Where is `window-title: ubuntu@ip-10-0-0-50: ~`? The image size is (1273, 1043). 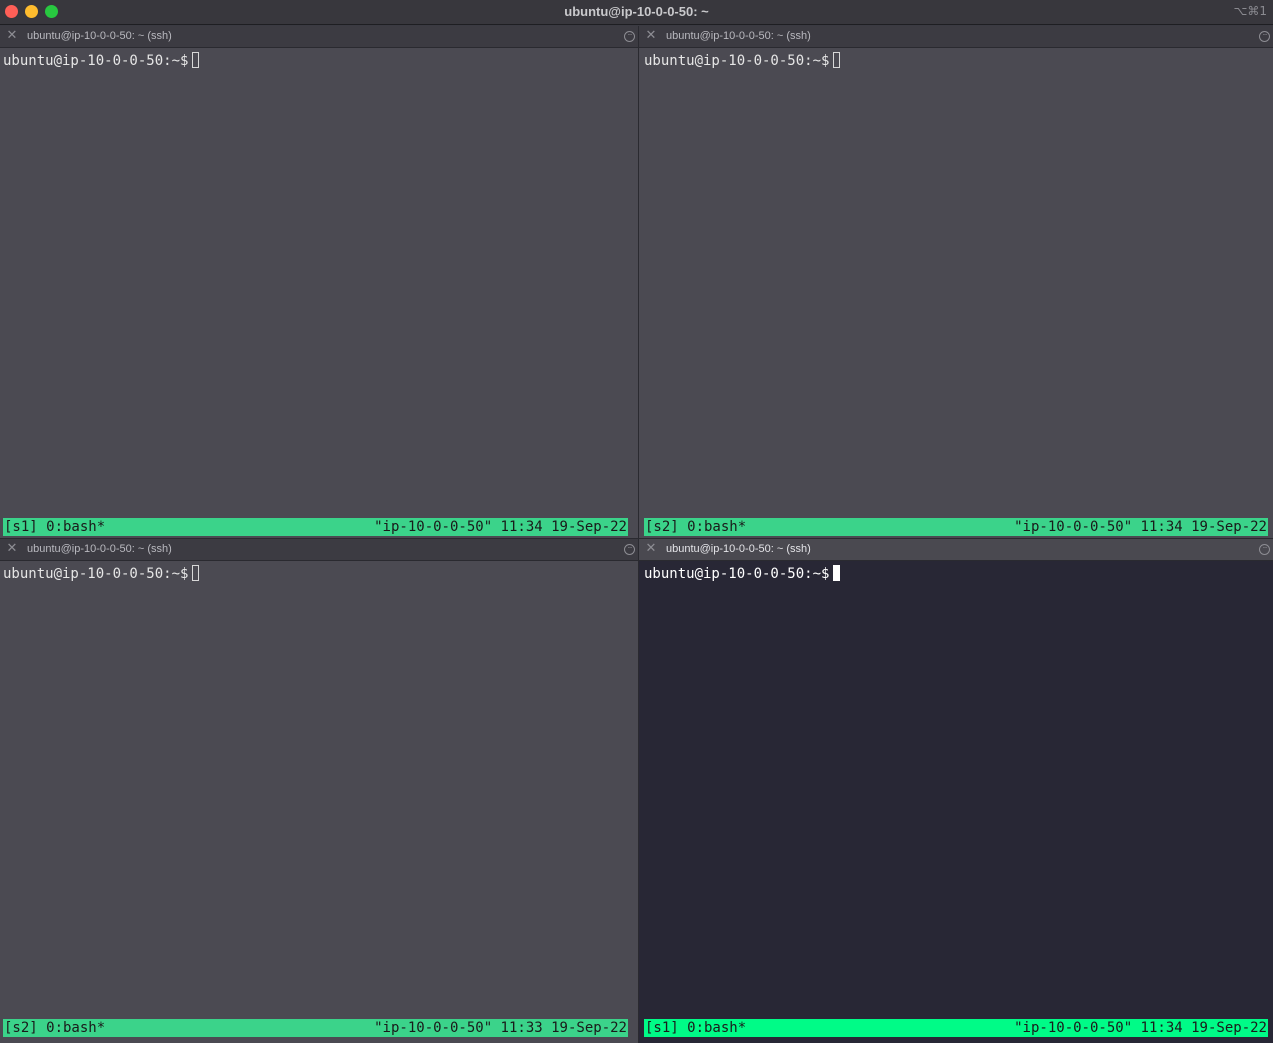 window-title: ubuntu@ip-10-0-0-50: ~ is located at coordinates (636, 11).